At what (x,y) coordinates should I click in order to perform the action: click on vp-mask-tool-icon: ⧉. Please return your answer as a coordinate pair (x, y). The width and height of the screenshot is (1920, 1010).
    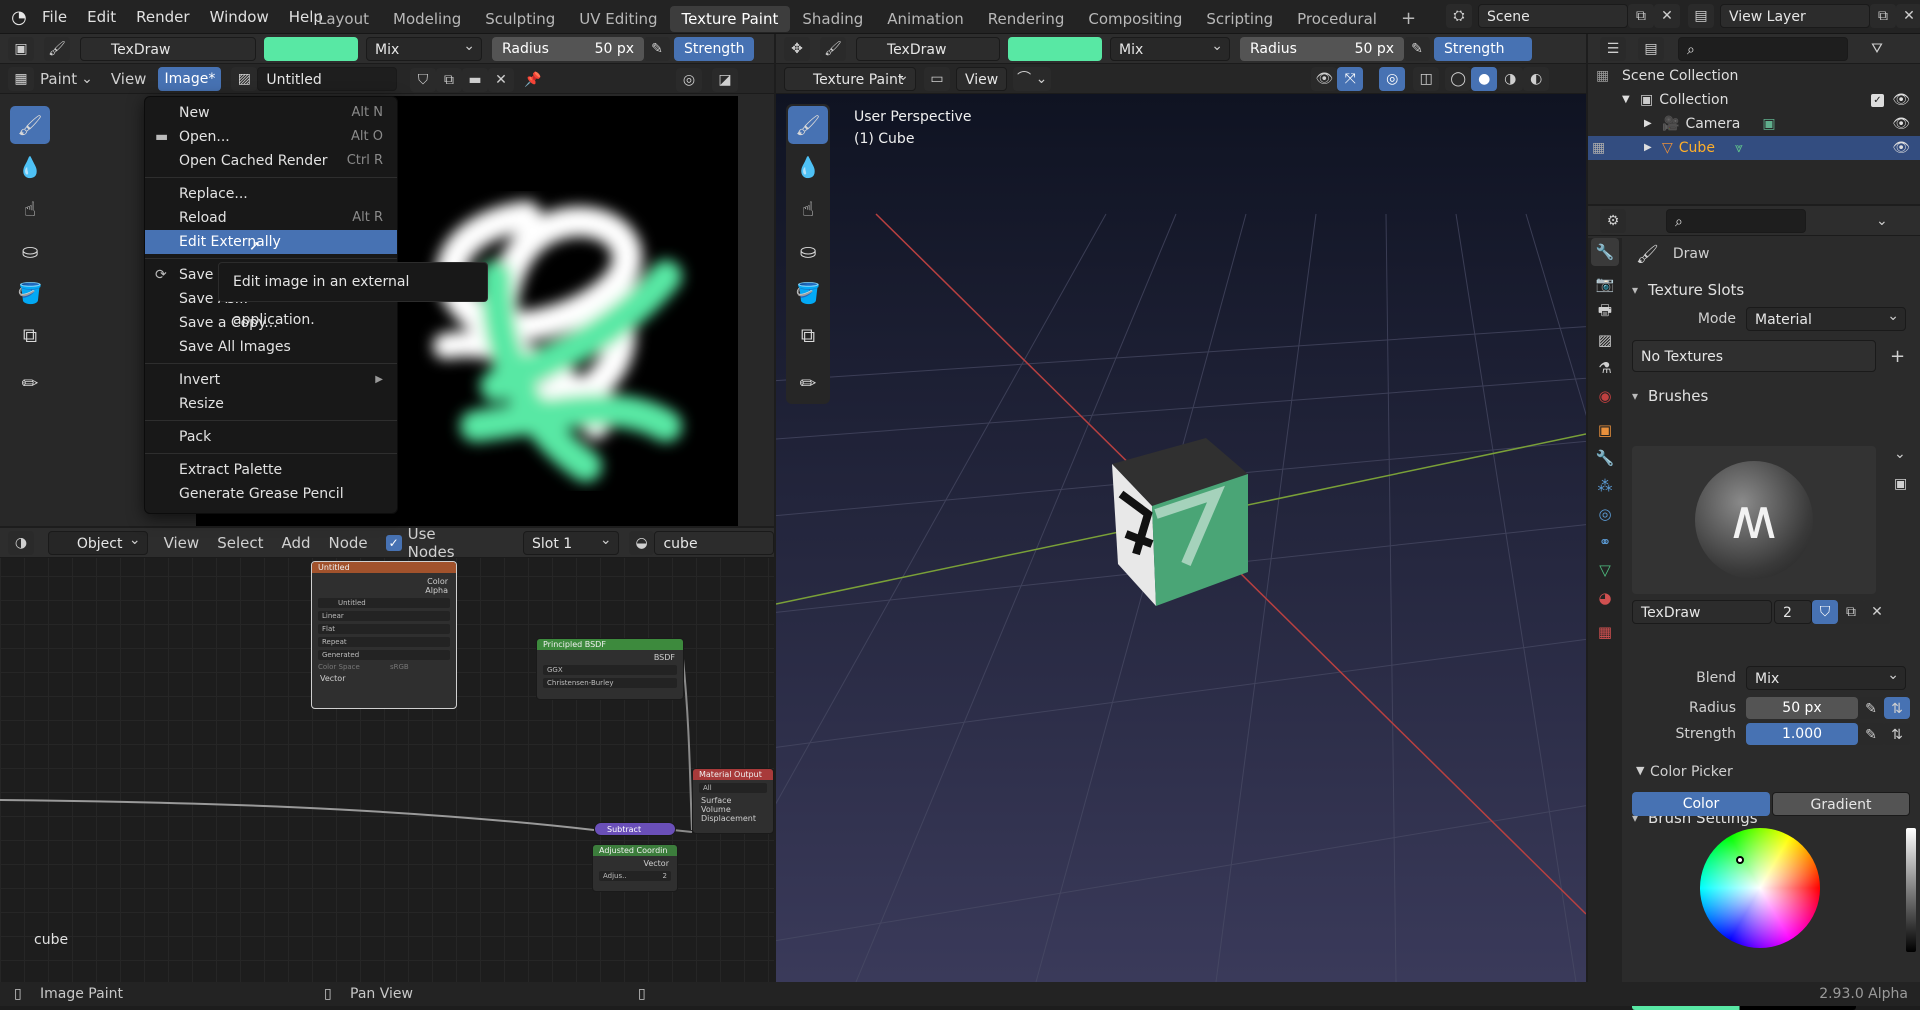
    Looking at the image, I should click on (808, 335).